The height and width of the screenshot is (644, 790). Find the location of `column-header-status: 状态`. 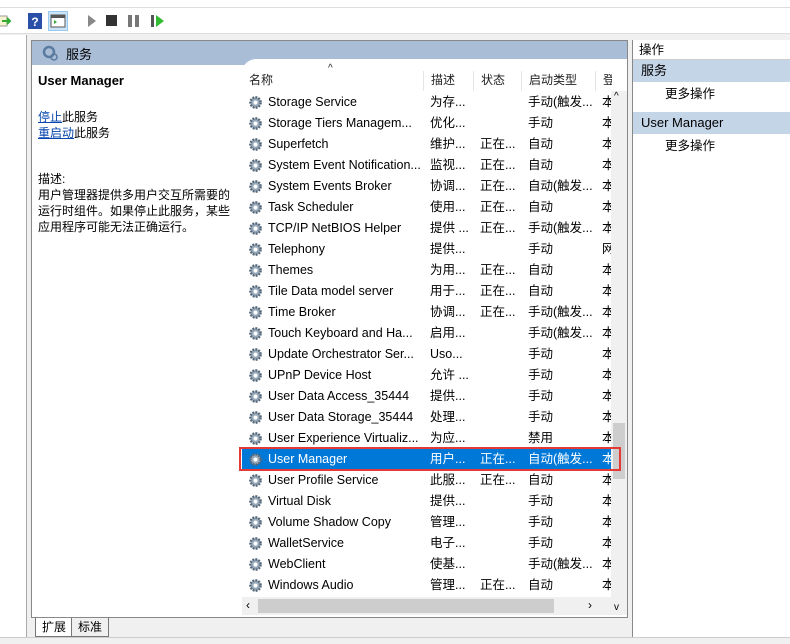

column-header-status: 状态 is located at coordinates (498, 81).